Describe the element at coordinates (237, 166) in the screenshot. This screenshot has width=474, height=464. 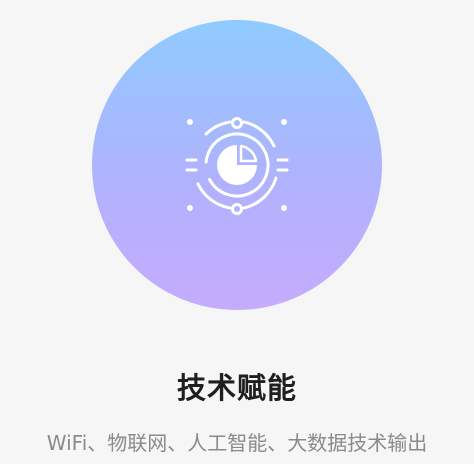
I see `orbit-gauge-icon` at that location.